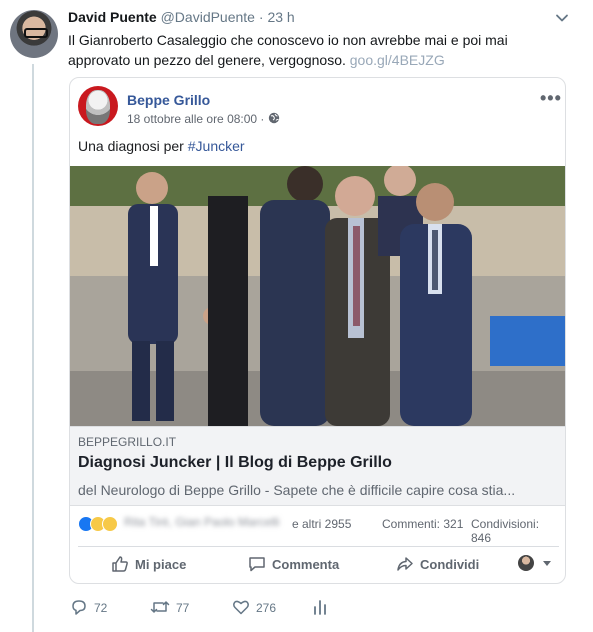 This screenshot has height=632, width=593. I want to click on tweet-header: David Puente @DavidPuente · 23 h, so click(181, 17).